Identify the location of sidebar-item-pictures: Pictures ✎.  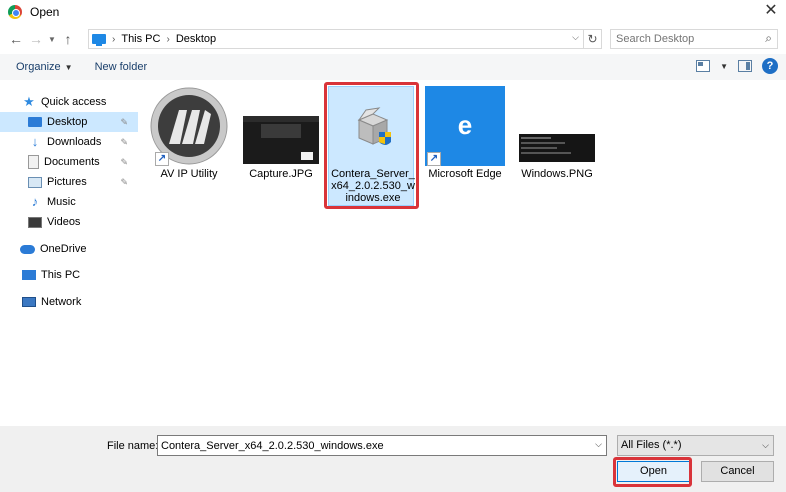
(69, 182).